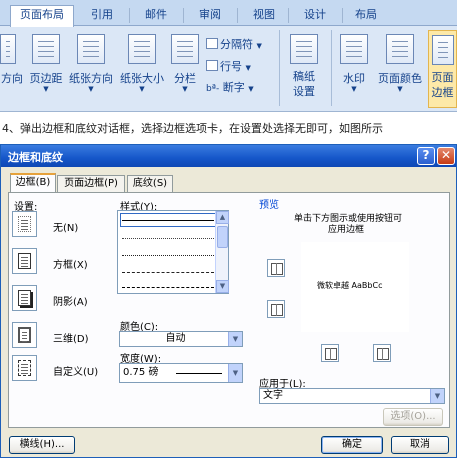 This screenshot has width=457, height=458. Describe the element at coordinates (233, 87) in the screenshot. I see `hyphenation-label: 断字` at that location.